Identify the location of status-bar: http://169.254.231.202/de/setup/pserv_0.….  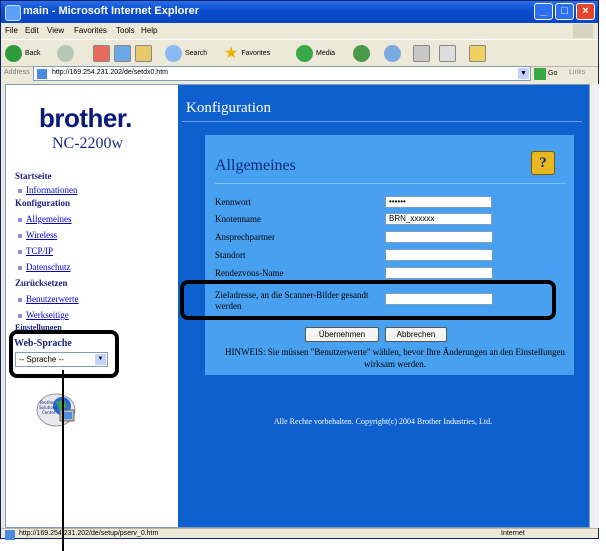
(299, 534).